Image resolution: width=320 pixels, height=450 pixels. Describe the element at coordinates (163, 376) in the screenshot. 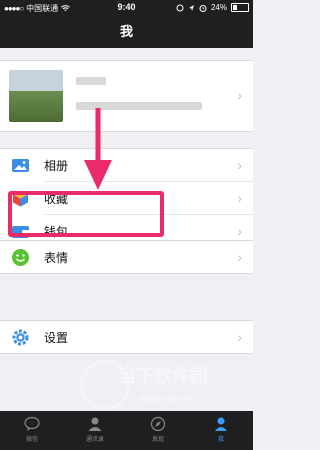

I see `watermark-brand: 当下软件园` at that location.